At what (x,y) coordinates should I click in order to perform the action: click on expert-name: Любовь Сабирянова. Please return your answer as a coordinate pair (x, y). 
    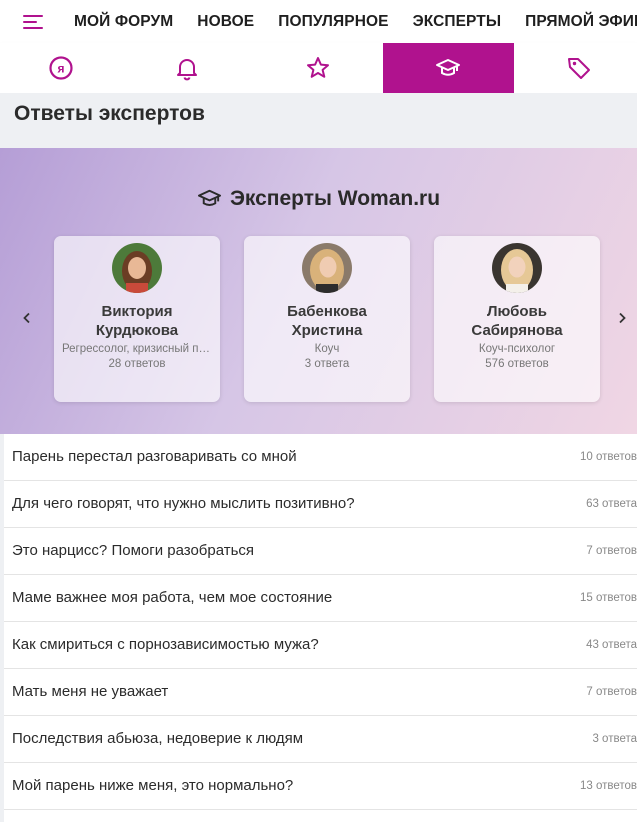
    Looking at the image, I should click on (517, 321).